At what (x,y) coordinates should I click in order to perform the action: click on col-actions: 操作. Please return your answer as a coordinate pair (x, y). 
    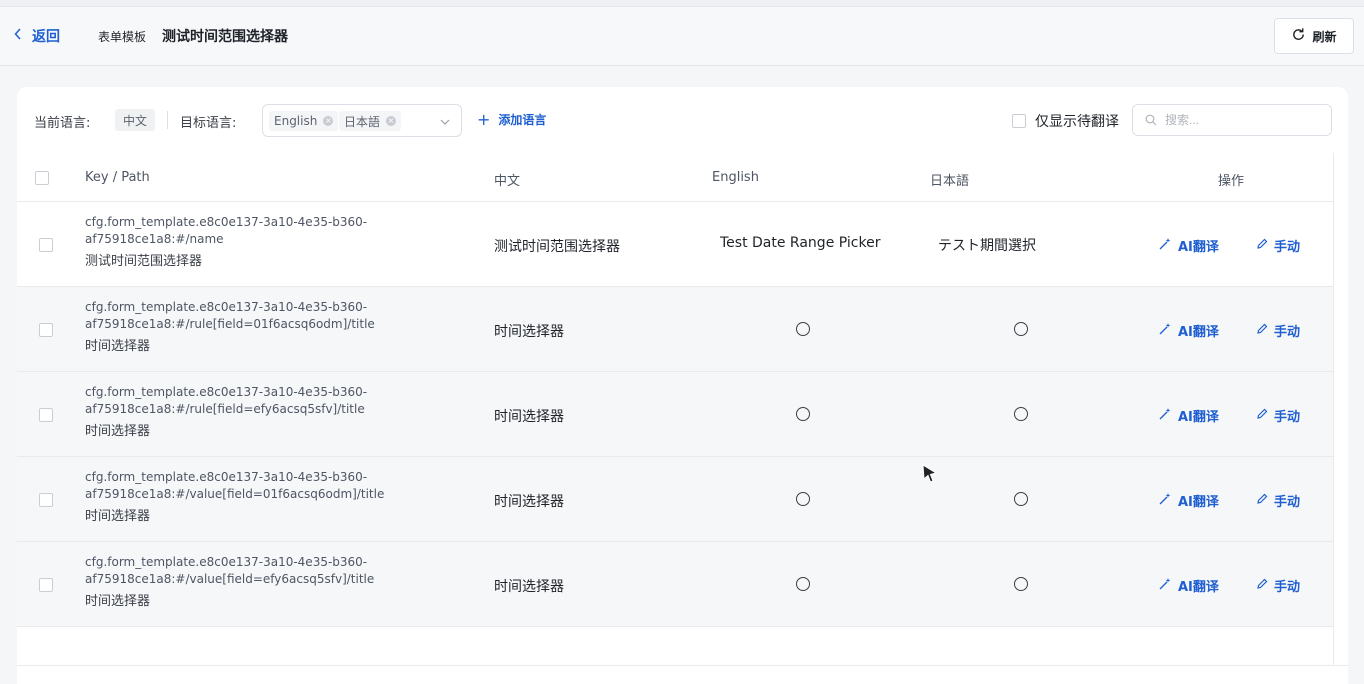
    Looking at the image, I should click on (1231, 181).